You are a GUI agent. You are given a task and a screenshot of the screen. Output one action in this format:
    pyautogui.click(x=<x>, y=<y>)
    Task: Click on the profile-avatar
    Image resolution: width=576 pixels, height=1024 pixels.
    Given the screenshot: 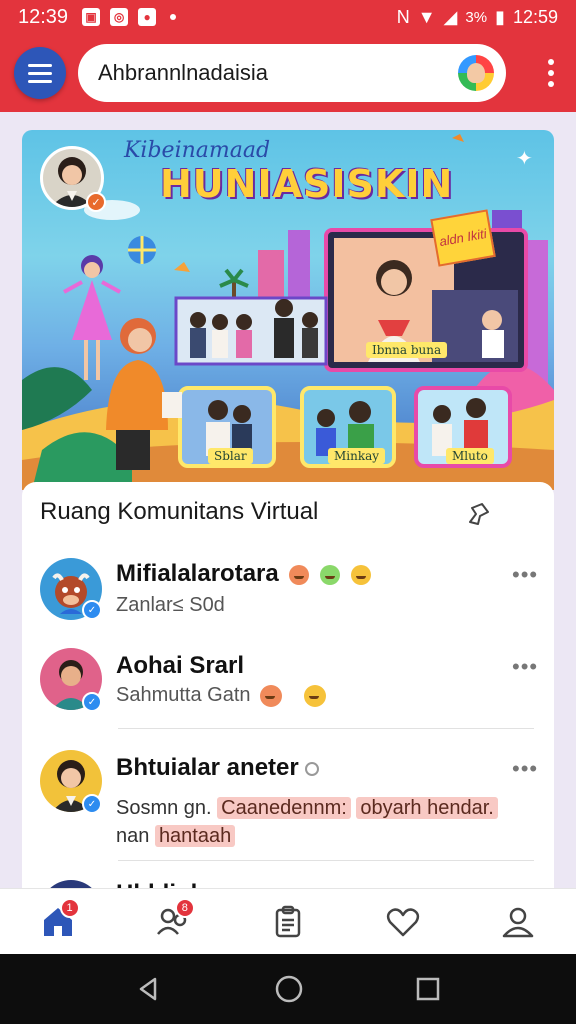 What is the action you would take?
    pyautogui.click(x=476, y=73)
    